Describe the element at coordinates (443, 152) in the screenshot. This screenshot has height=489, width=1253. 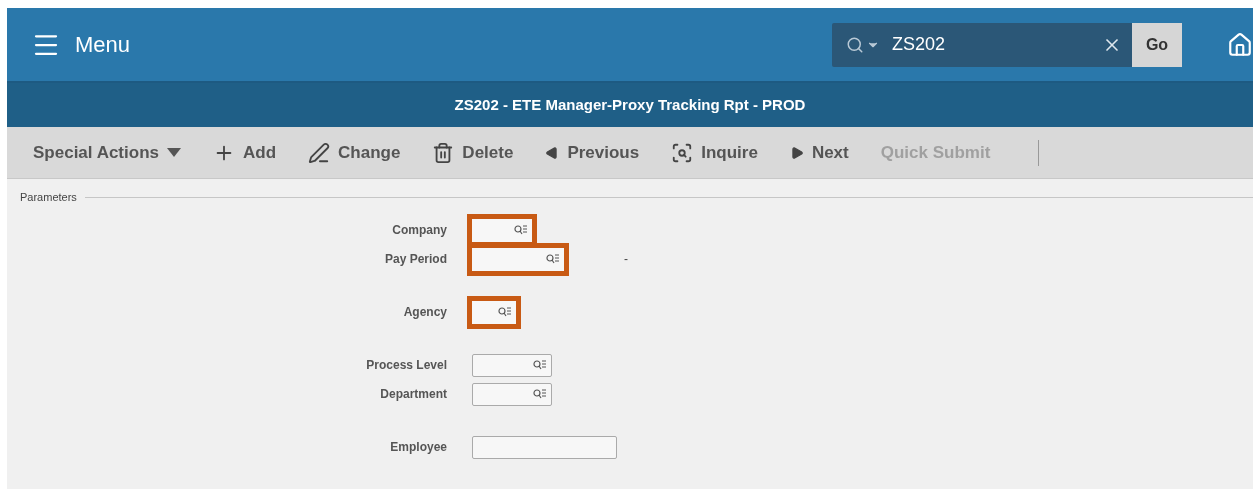
I see `trash-icon` at that location.